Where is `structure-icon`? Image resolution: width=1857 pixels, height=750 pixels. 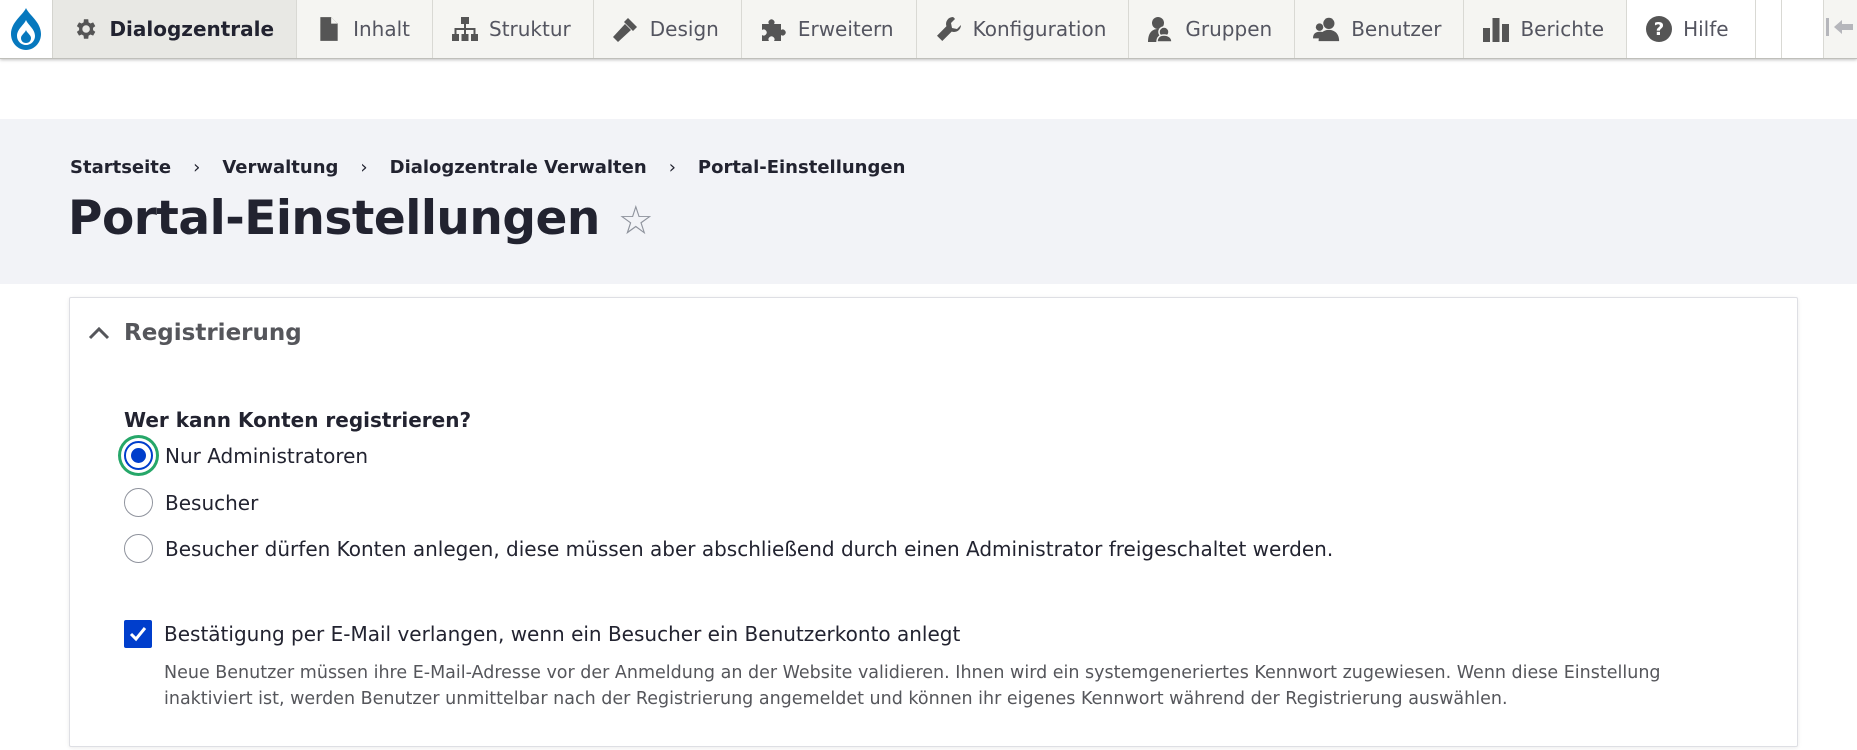 structure-icon is located at coordinates (465, 29).